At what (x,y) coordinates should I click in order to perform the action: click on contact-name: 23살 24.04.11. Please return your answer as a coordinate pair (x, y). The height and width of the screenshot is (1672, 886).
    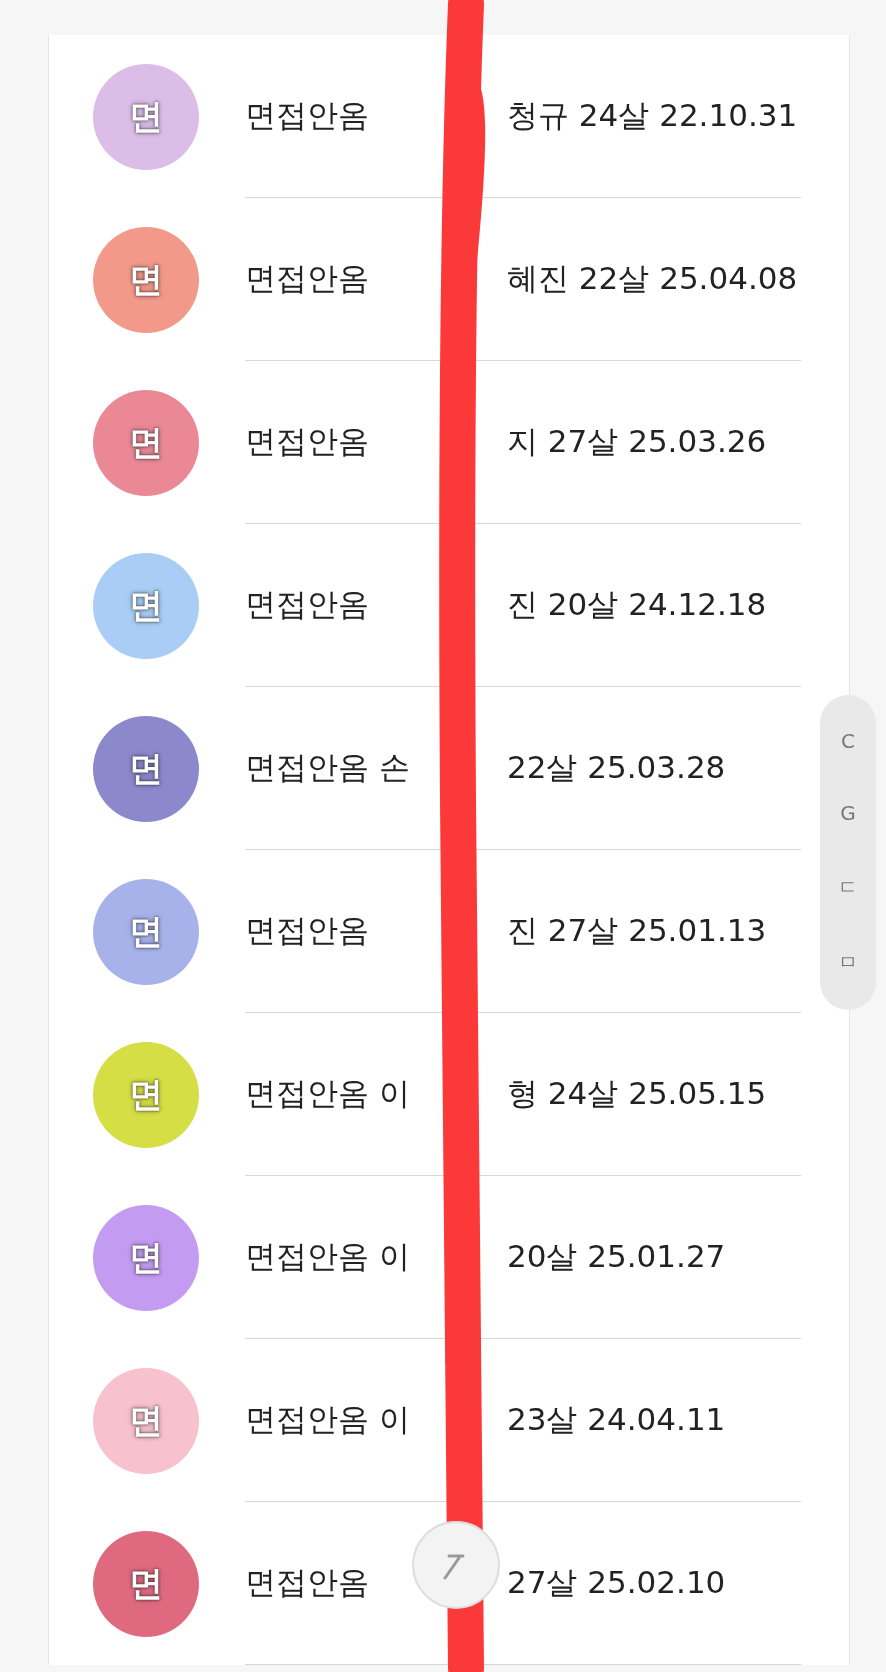
    Looking at the image, I should click on (616, 1420).